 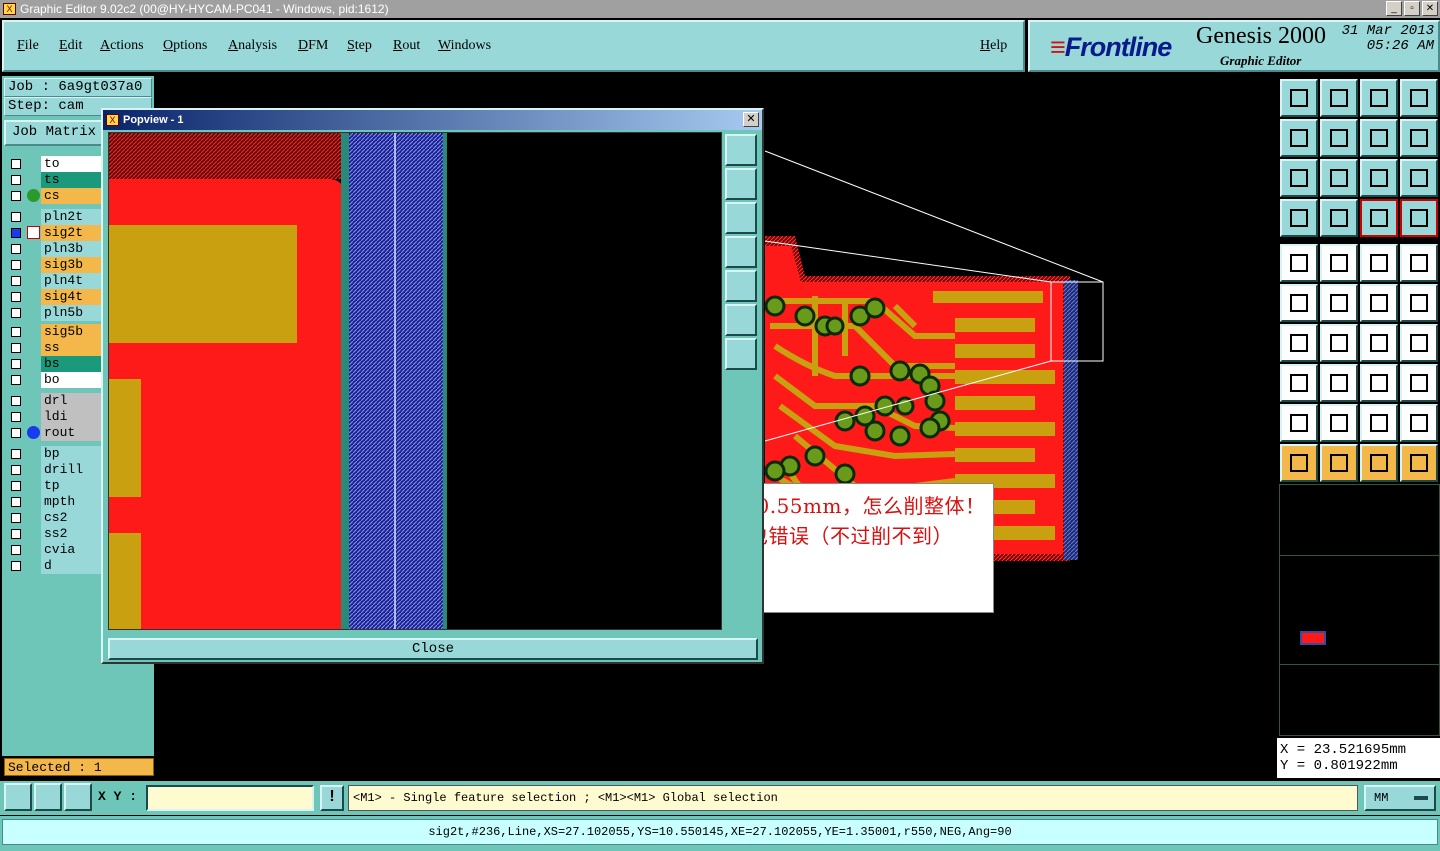 What do you see at coordinates (1299, 383) in the screenshot?
I see `pad-select-icon` at bounding box center [1299, 383].